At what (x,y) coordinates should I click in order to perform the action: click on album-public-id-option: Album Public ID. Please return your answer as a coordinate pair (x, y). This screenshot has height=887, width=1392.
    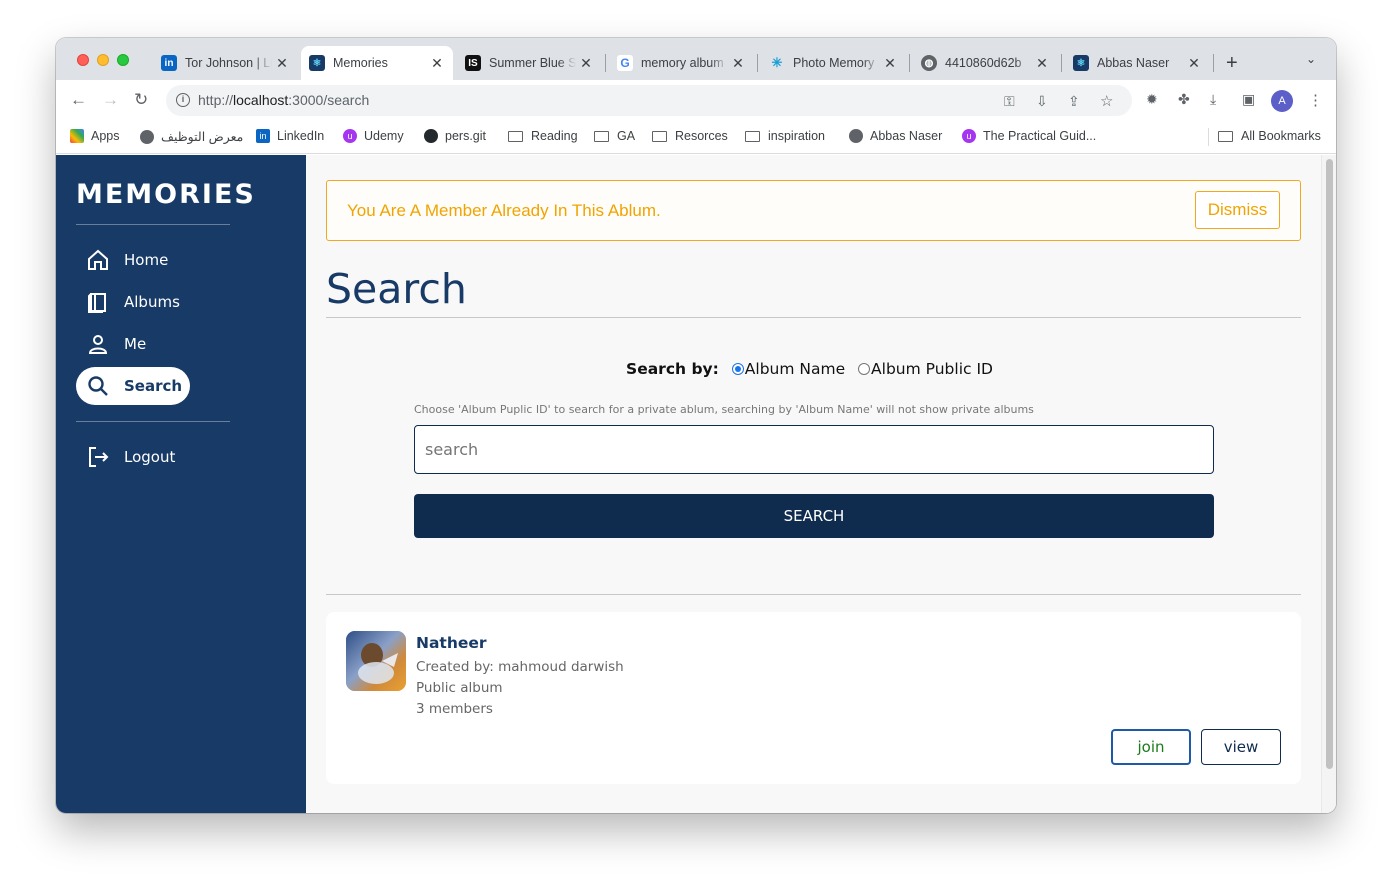
    Looking at the image, I should click on (925, 369).